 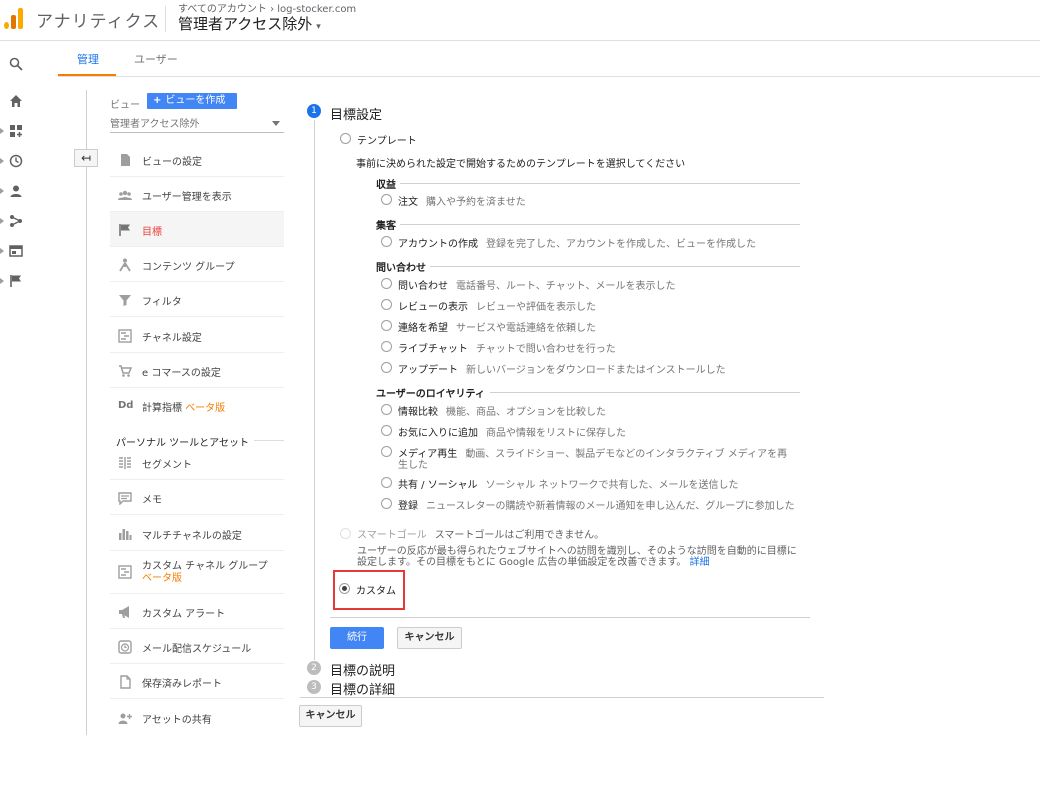 What do you see at coordinates (15, 18) in the screenshot?
I see `analytics-logo-icon` at bounding box center [15, 18].